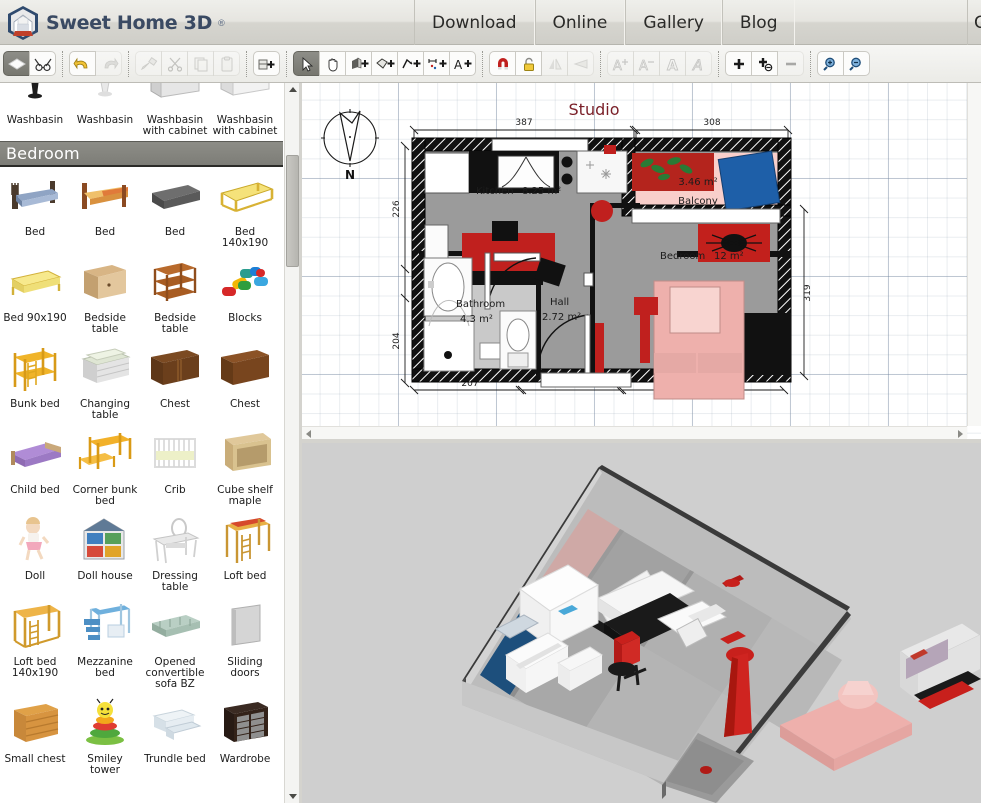  What do you see at coordinates (245, 112) in the screenshot?
I see `catalog-item-washbasin-cabinet-2: Washbasin with cabinet` at bounding box center [245, 112].